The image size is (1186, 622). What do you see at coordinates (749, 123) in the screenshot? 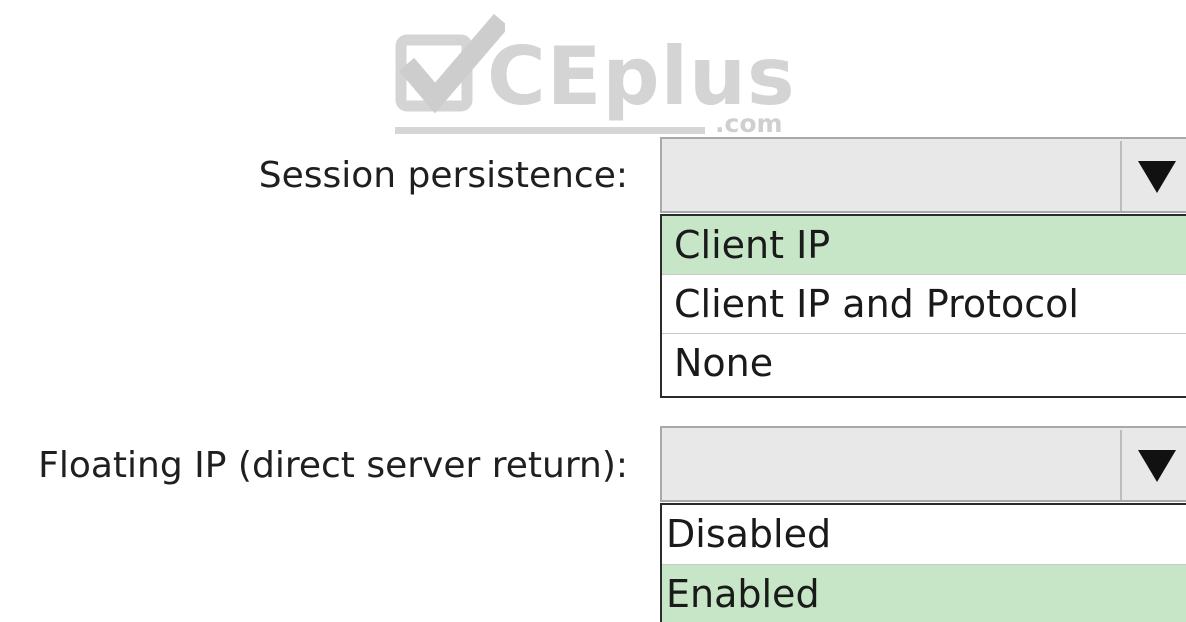
I see `watermark-domain: .com` at bounding box center [749, 123].